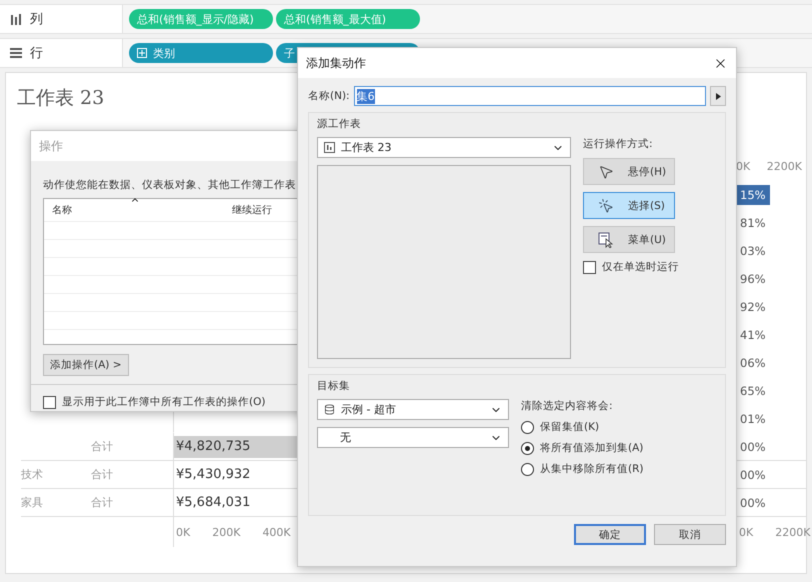  I want to click on click-pointer-icon, so click(606, 206).